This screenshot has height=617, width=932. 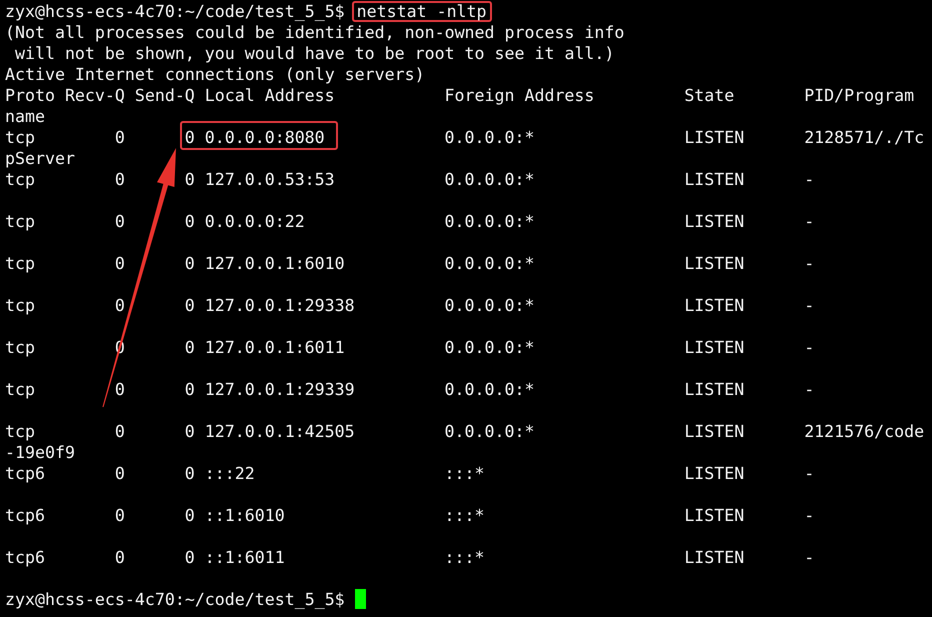 I want to click on column-header: Local Address, so click(x=270, y=95).